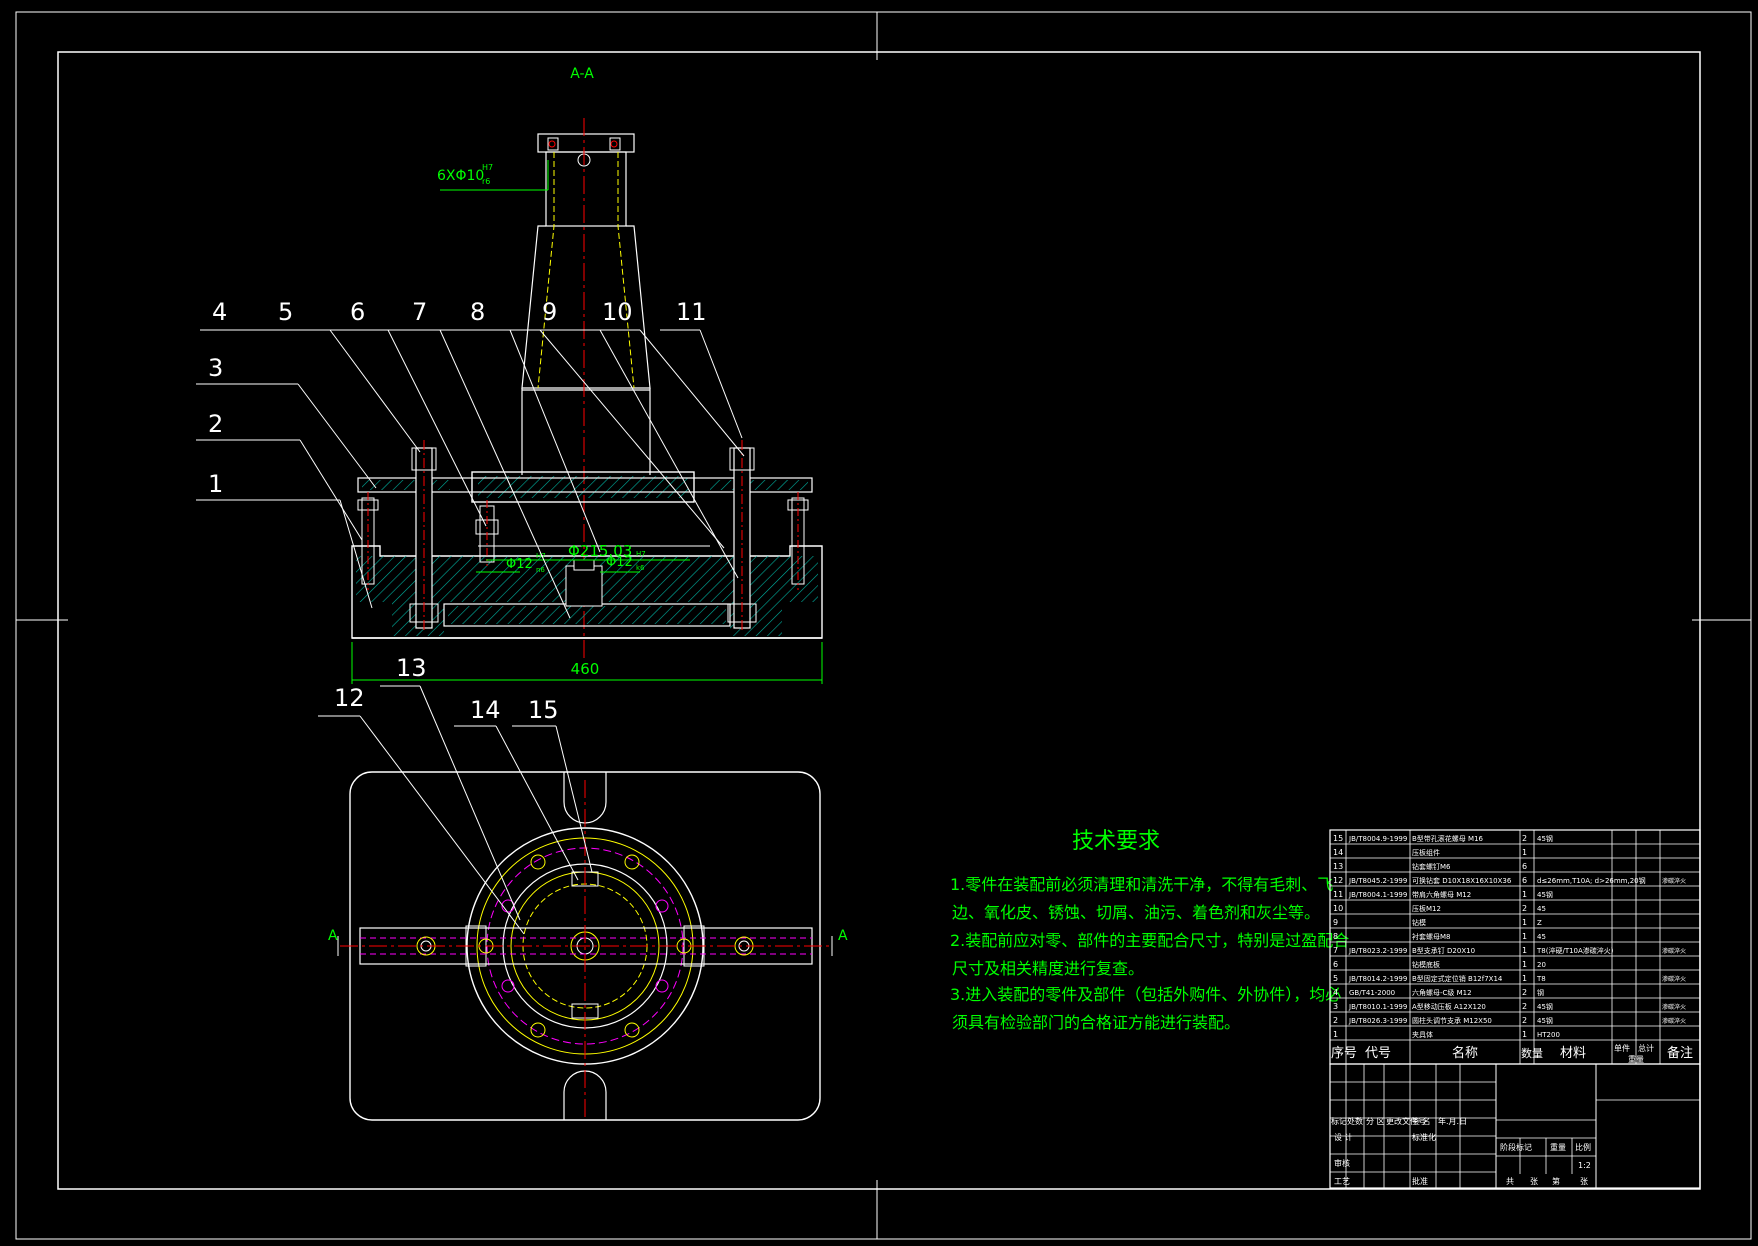 This screenshot has height=1246, width=1758. What do you see at coordinates (1344, 1053) in the screenshot?
I see `bom-header-no: 序号` at bounding box center [1344, 1053].